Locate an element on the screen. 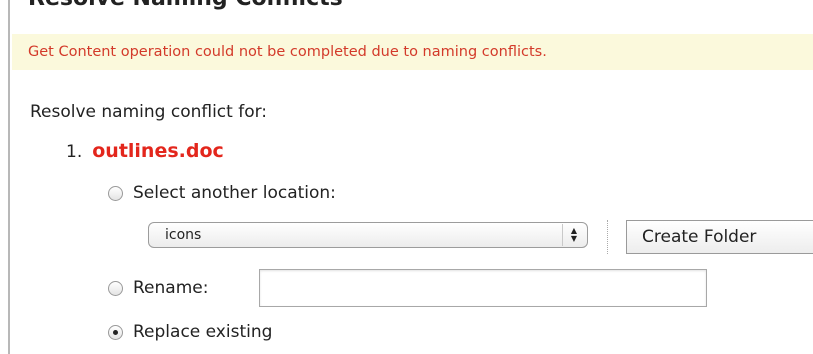  conflict-item: 1. outlines.doc is located at coordinates (145, 151).